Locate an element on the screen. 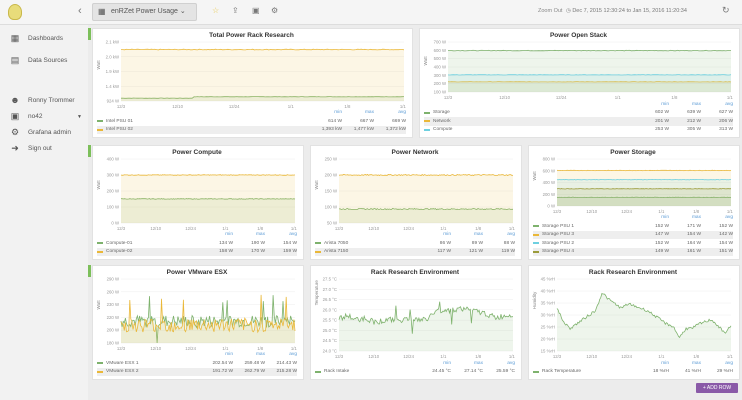  legend-item: Compute 253 W 305 W 313 W is located at coordinates (578, 130).